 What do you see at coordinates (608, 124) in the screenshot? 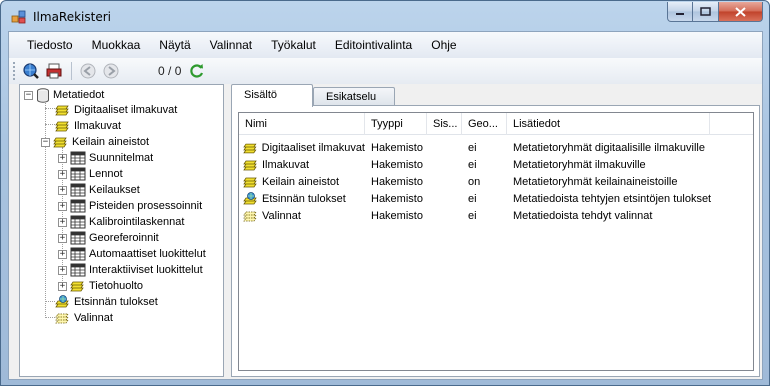
I see `column-header-lisatiedot: Lisätiedot` at bounding box center [608, 124].